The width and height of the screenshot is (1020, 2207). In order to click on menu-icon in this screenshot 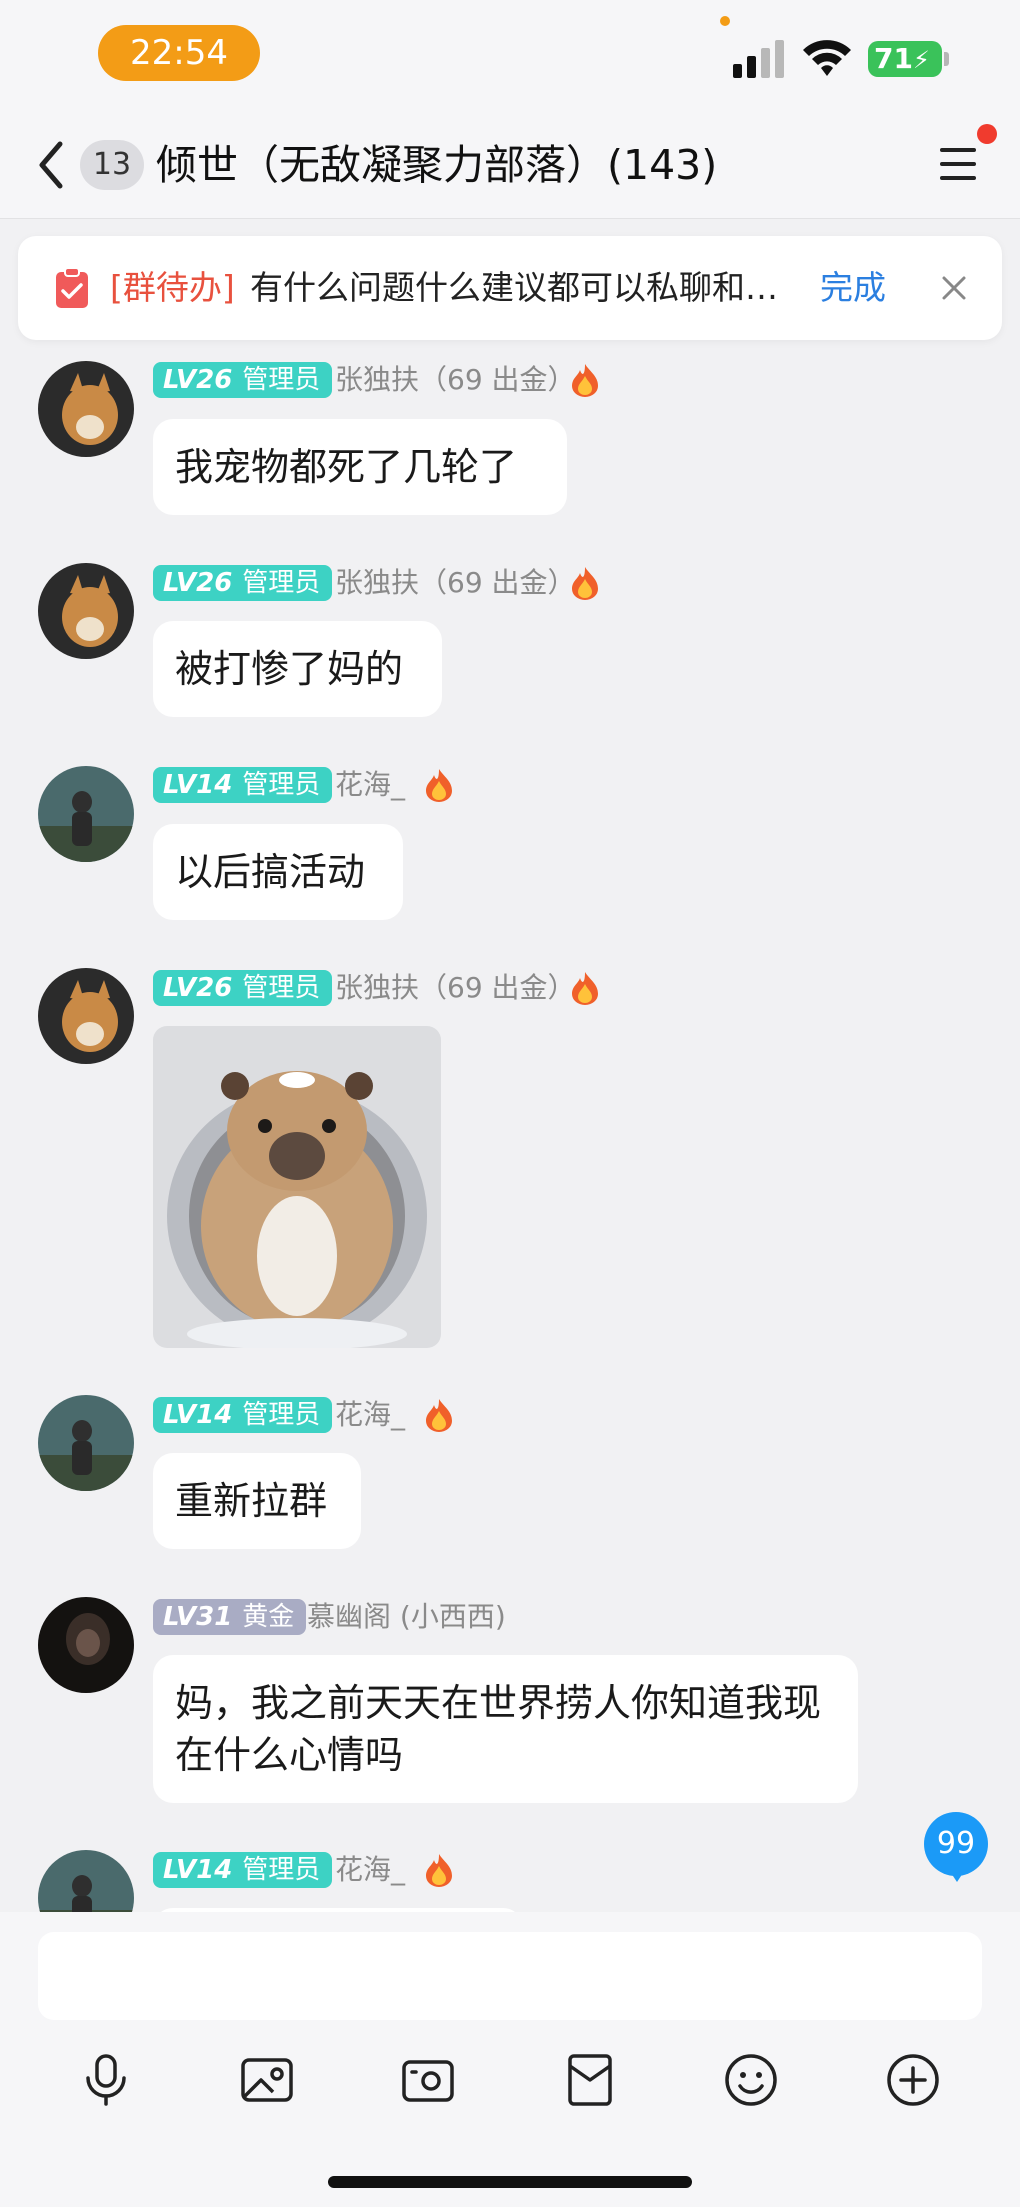, I will do `click(958, 164)`.